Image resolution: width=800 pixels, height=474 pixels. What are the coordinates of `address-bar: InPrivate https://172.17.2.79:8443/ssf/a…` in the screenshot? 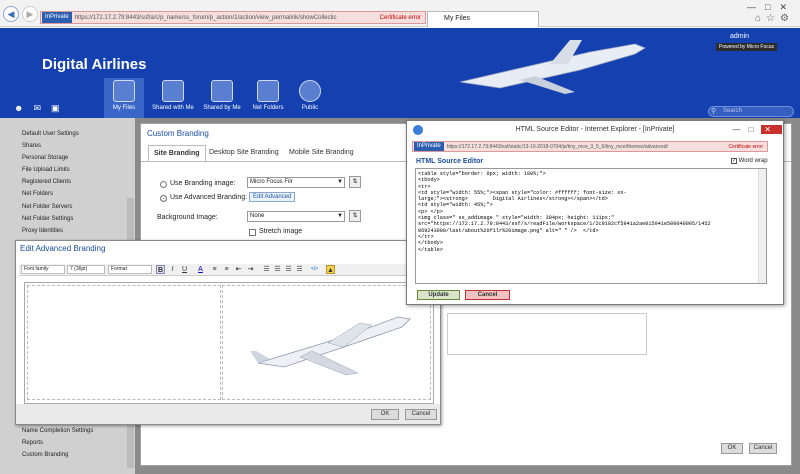 It's located at (233, 17).